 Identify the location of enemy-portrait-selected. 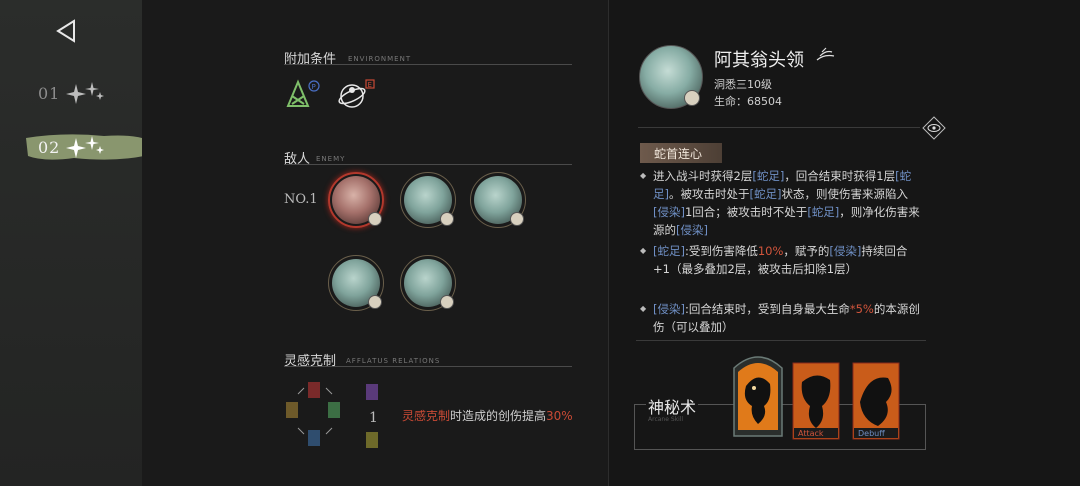
(356, 200).